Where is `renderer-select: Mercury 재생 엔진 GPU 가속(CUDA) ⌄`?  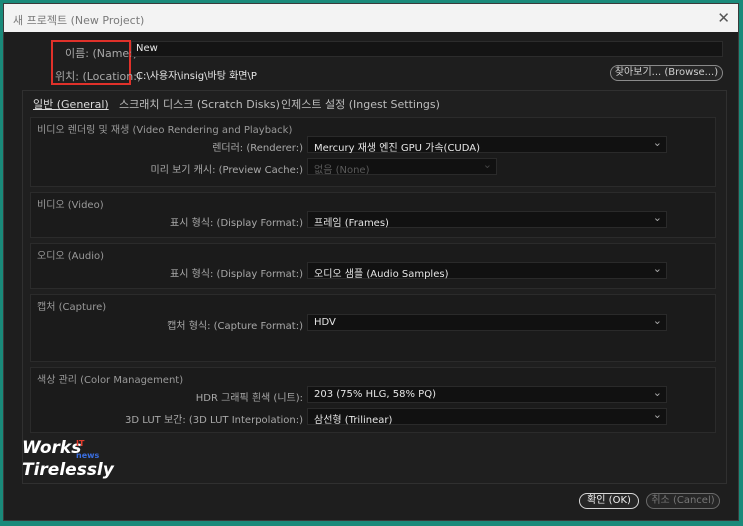 renderer-select: Mercury 재생 엔진 GPU 가속(CUDA) ⌄ is located at coordinates (487, 145).